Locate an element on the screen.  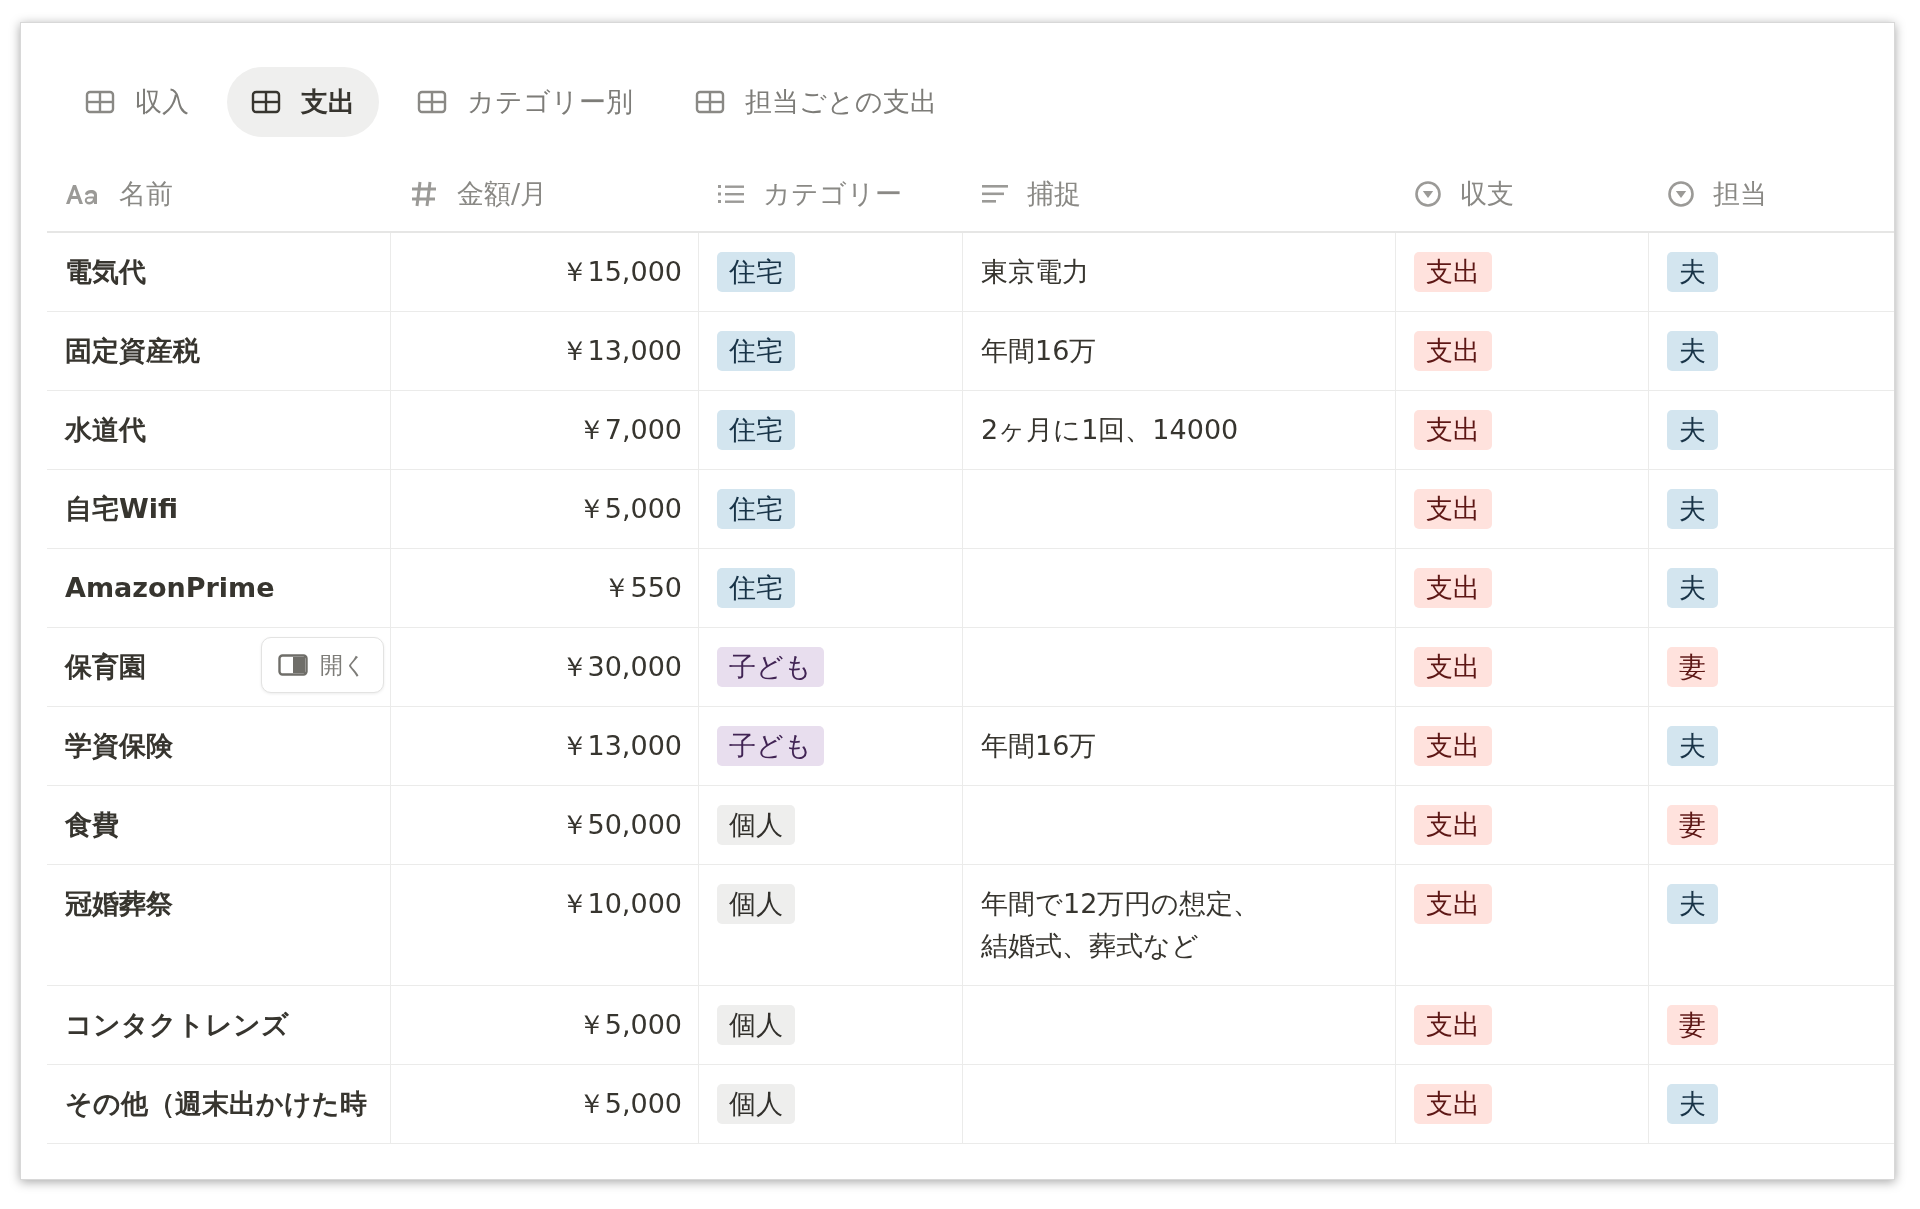
table-cell: ￥15,000 is located at coordinates (545, 272).